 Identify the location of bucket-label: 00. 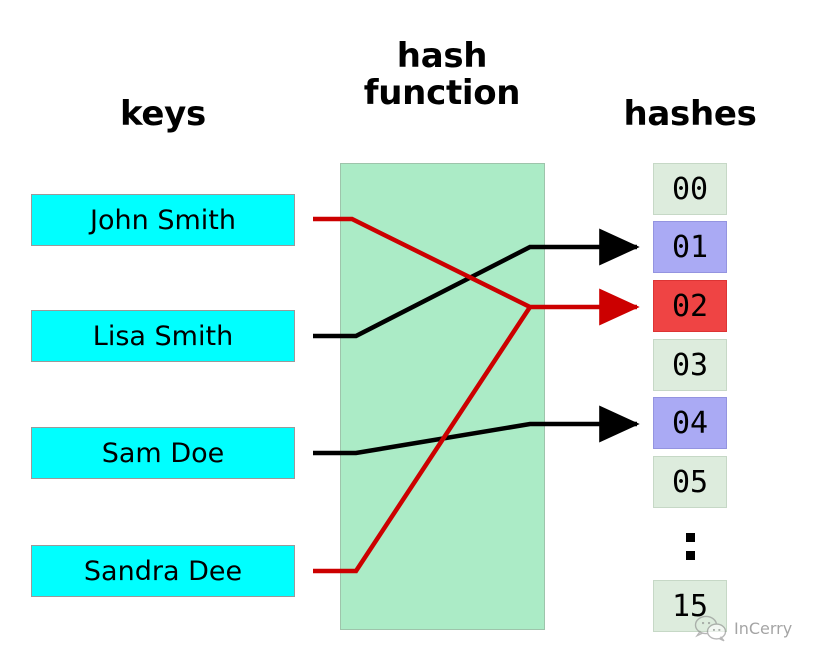
(690, 189).